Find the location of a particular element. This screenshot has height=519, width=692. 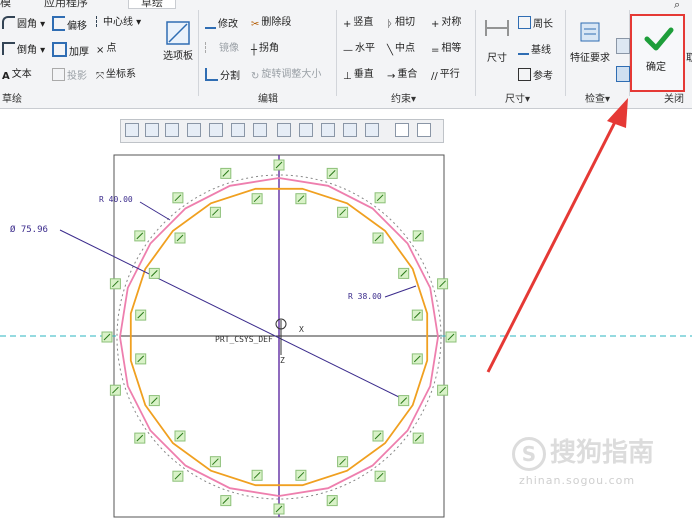

watermark-url: zhinan.sogou.com is located at coordinates (577, 480).